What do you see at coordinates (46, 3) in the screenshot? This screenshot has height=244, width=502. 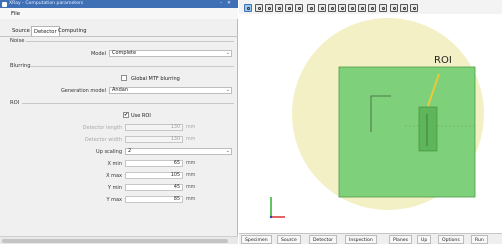 I see `window-title: XRay - Computation parameters` at bounding box center [46, 3].